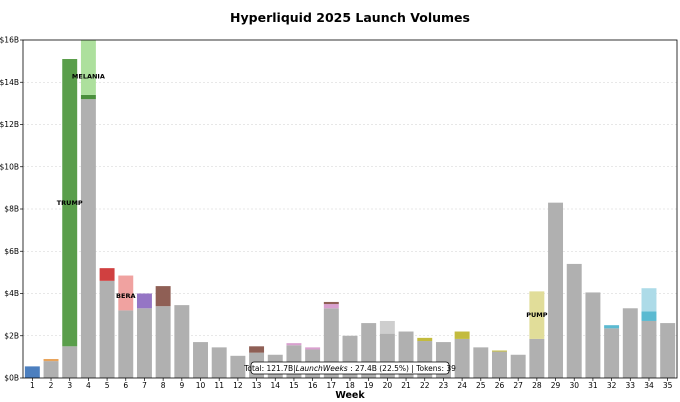 The height and width of the screenshot is (402, 680). What do you see at coordinates (181, 385) in the screenshot?
I see `x-tick-label: 9` at bounding box center [181, 385].